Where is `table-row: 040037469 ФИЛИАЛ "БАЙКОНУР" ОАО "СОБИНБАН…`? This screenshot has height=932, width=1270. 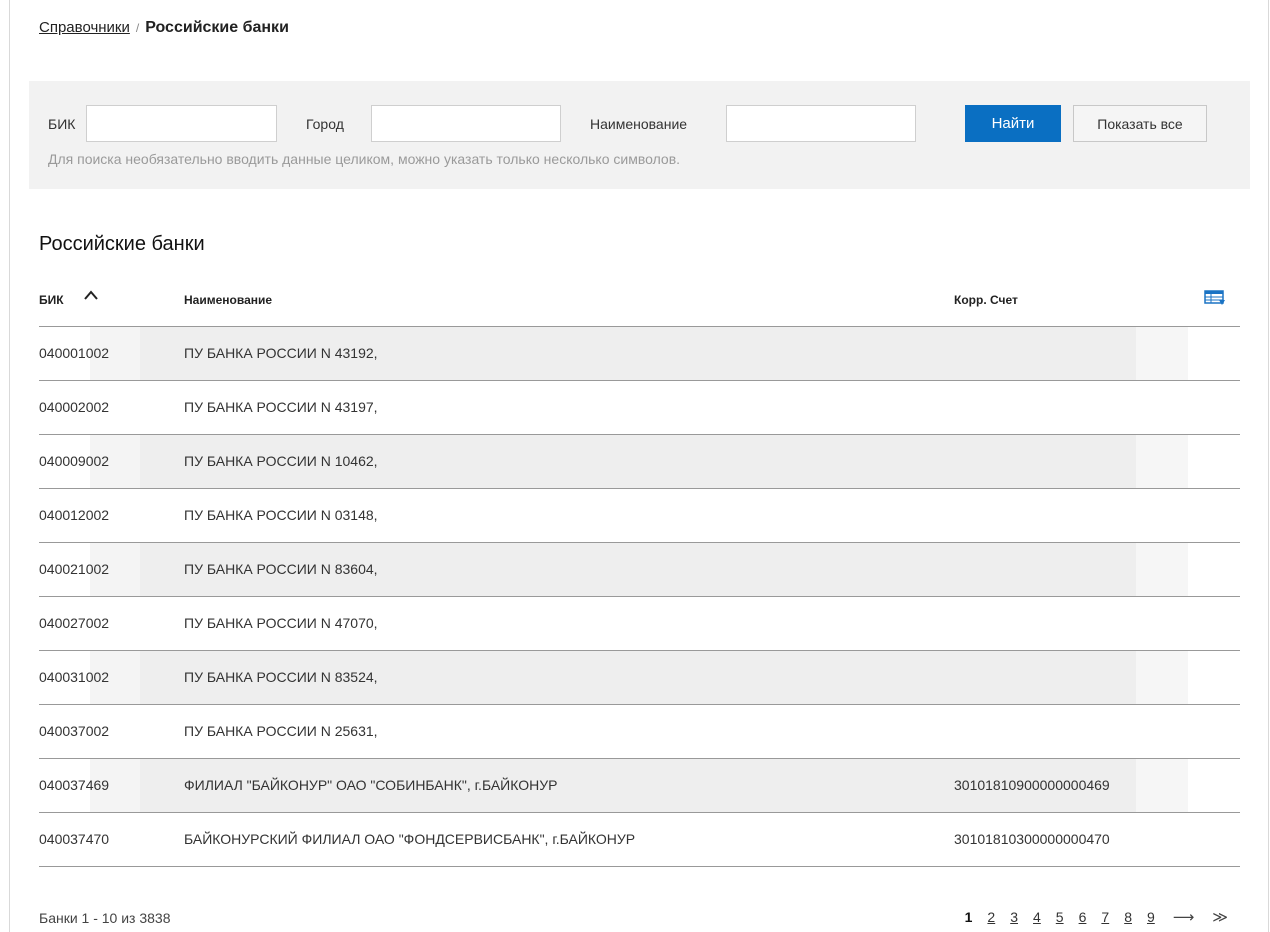
table-row: 040037469 ФИЛИАЛ "БАЙКОНУР" ОАО "СОБИНБАН… is located at coordinates (639, 786).